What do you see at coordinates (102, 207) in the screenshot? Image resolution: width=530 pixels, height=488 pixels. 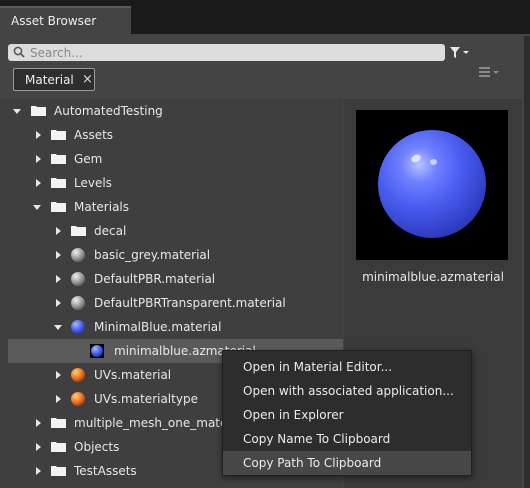 I see `tree-item-label: Materials` at bounding box center [102, 207].